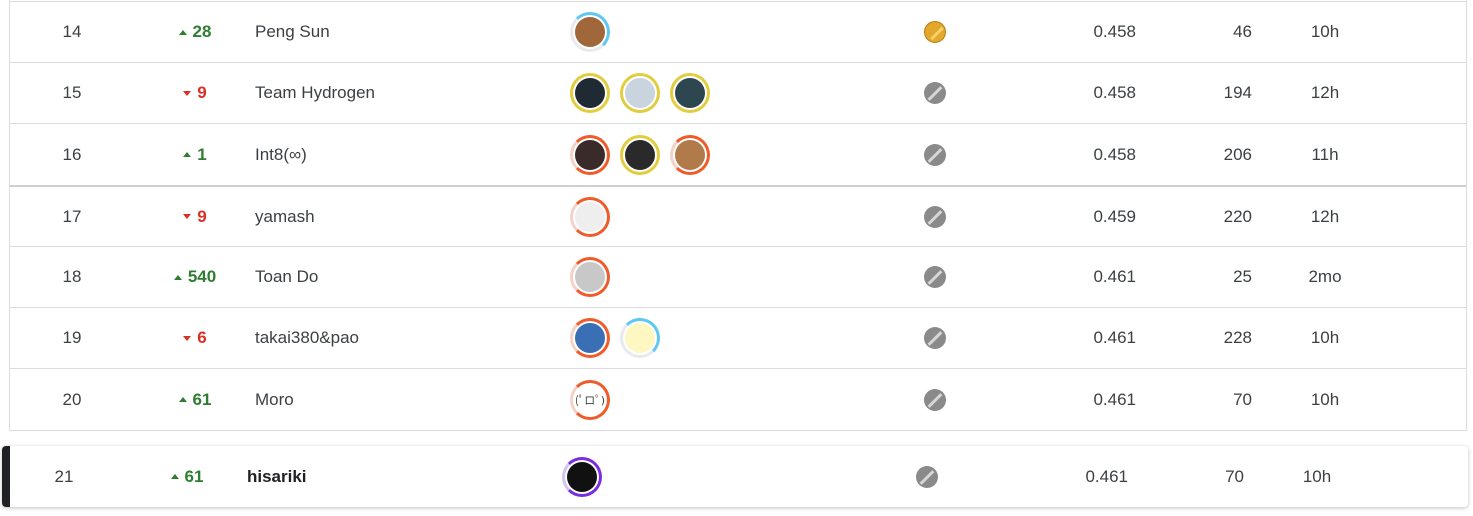 This screenshot has height=516, width=1473. Describe the element at coordinates (72, 154) in the screenshot. I see `rank-cell: 16` at that location.